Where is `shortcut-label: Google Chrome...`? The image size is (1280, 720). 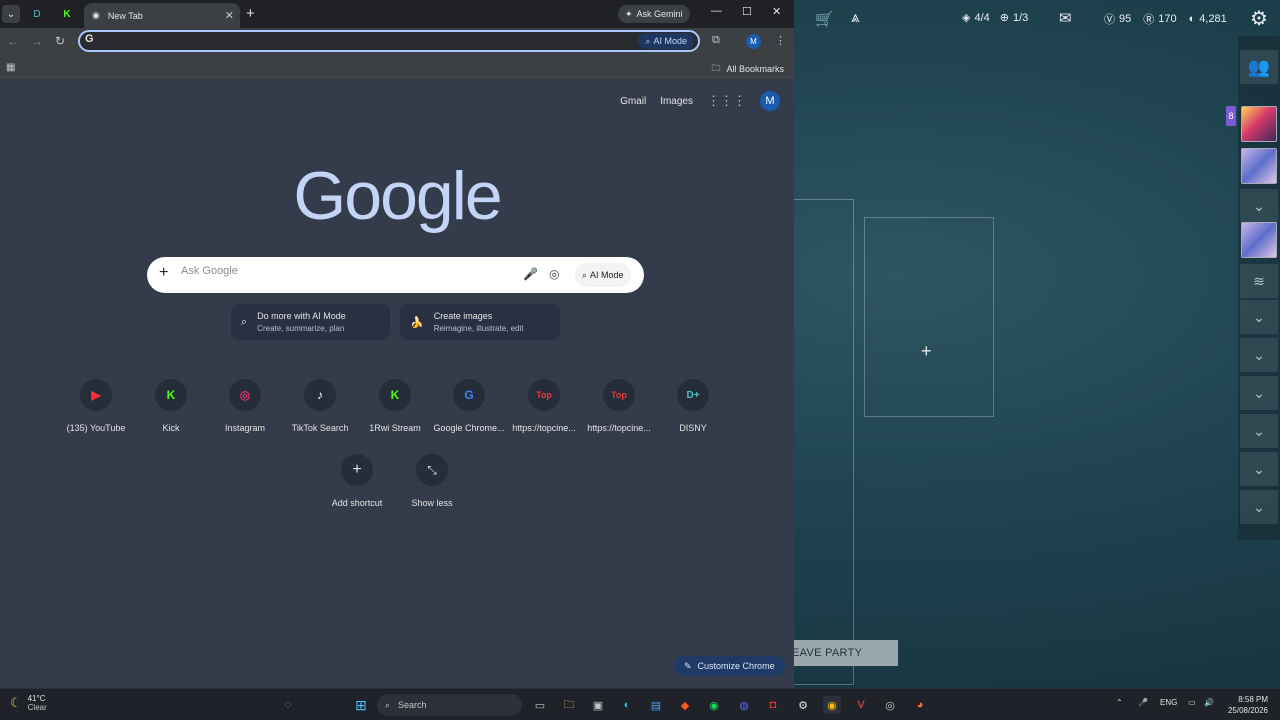
shortcut-label: Google Chrome... is located at coordinates (469, 428).